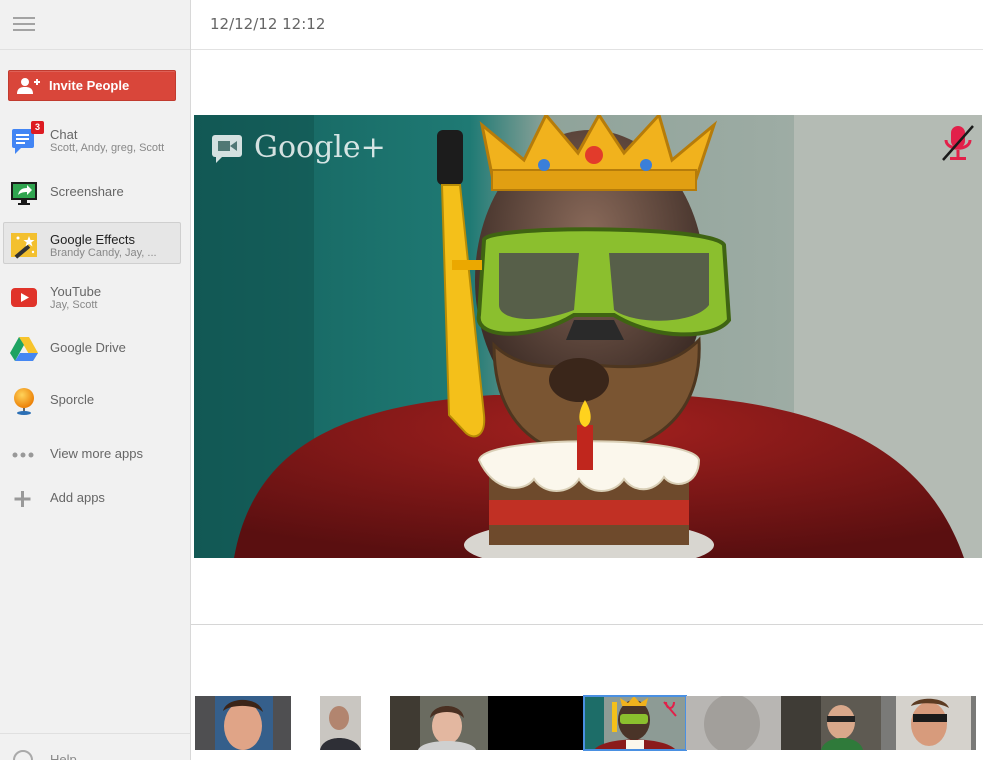  Describe the element at coordinates (88, 347) in the screenshot. I see `sidebar-item-label: Google Drive` at that location.